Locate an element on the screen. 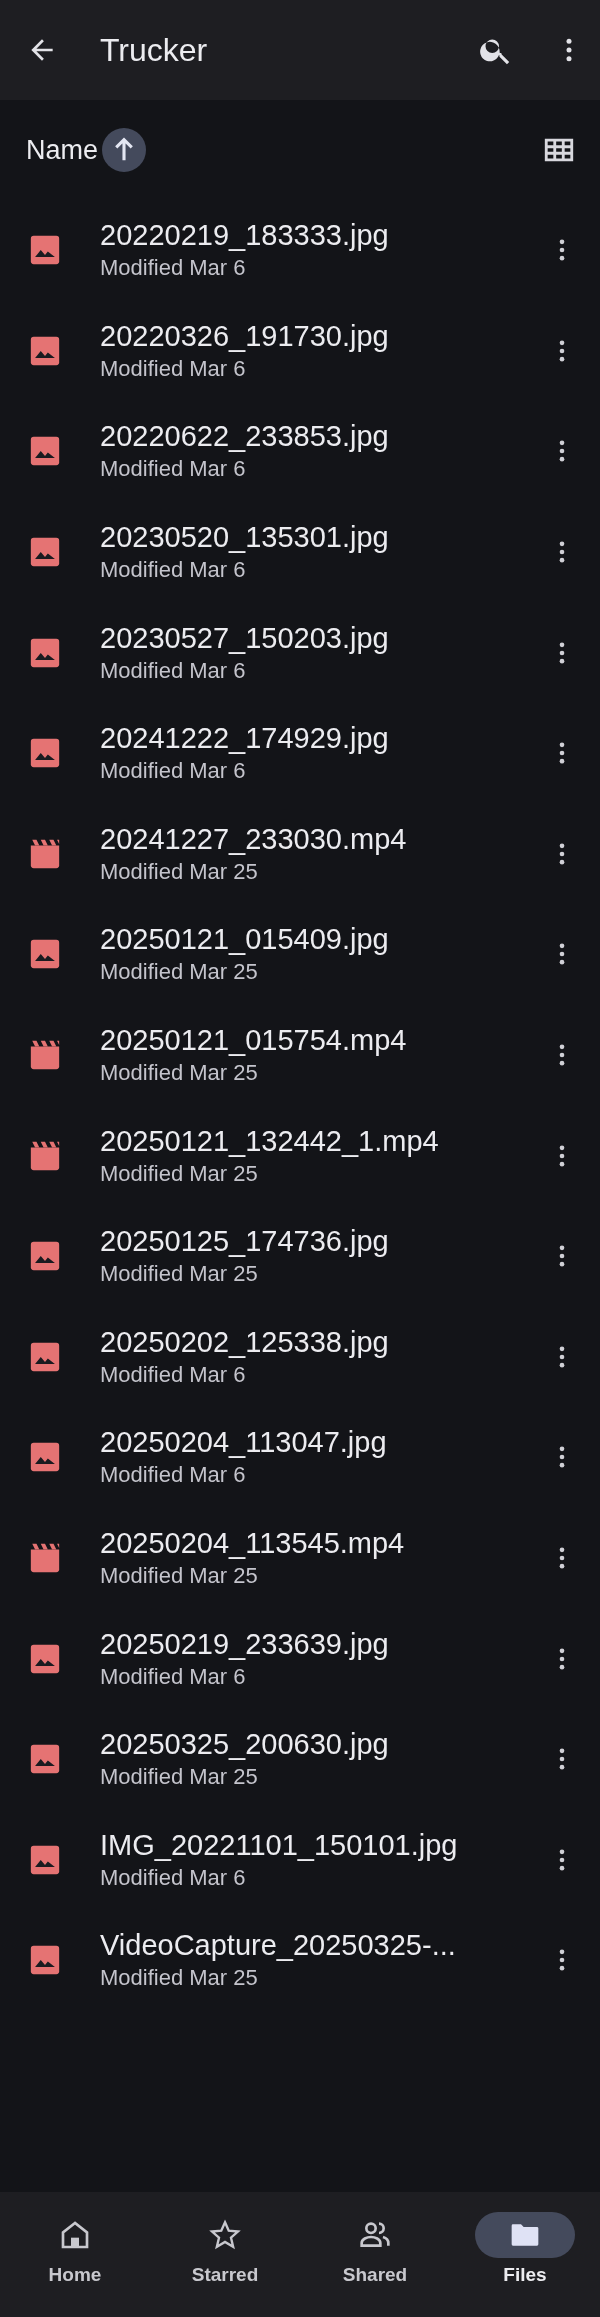 This screenshot has width=600, height=2317. file-row: 20250121_015754.mp4 Modified Mar 25 is located at coordinates (300, 1055).